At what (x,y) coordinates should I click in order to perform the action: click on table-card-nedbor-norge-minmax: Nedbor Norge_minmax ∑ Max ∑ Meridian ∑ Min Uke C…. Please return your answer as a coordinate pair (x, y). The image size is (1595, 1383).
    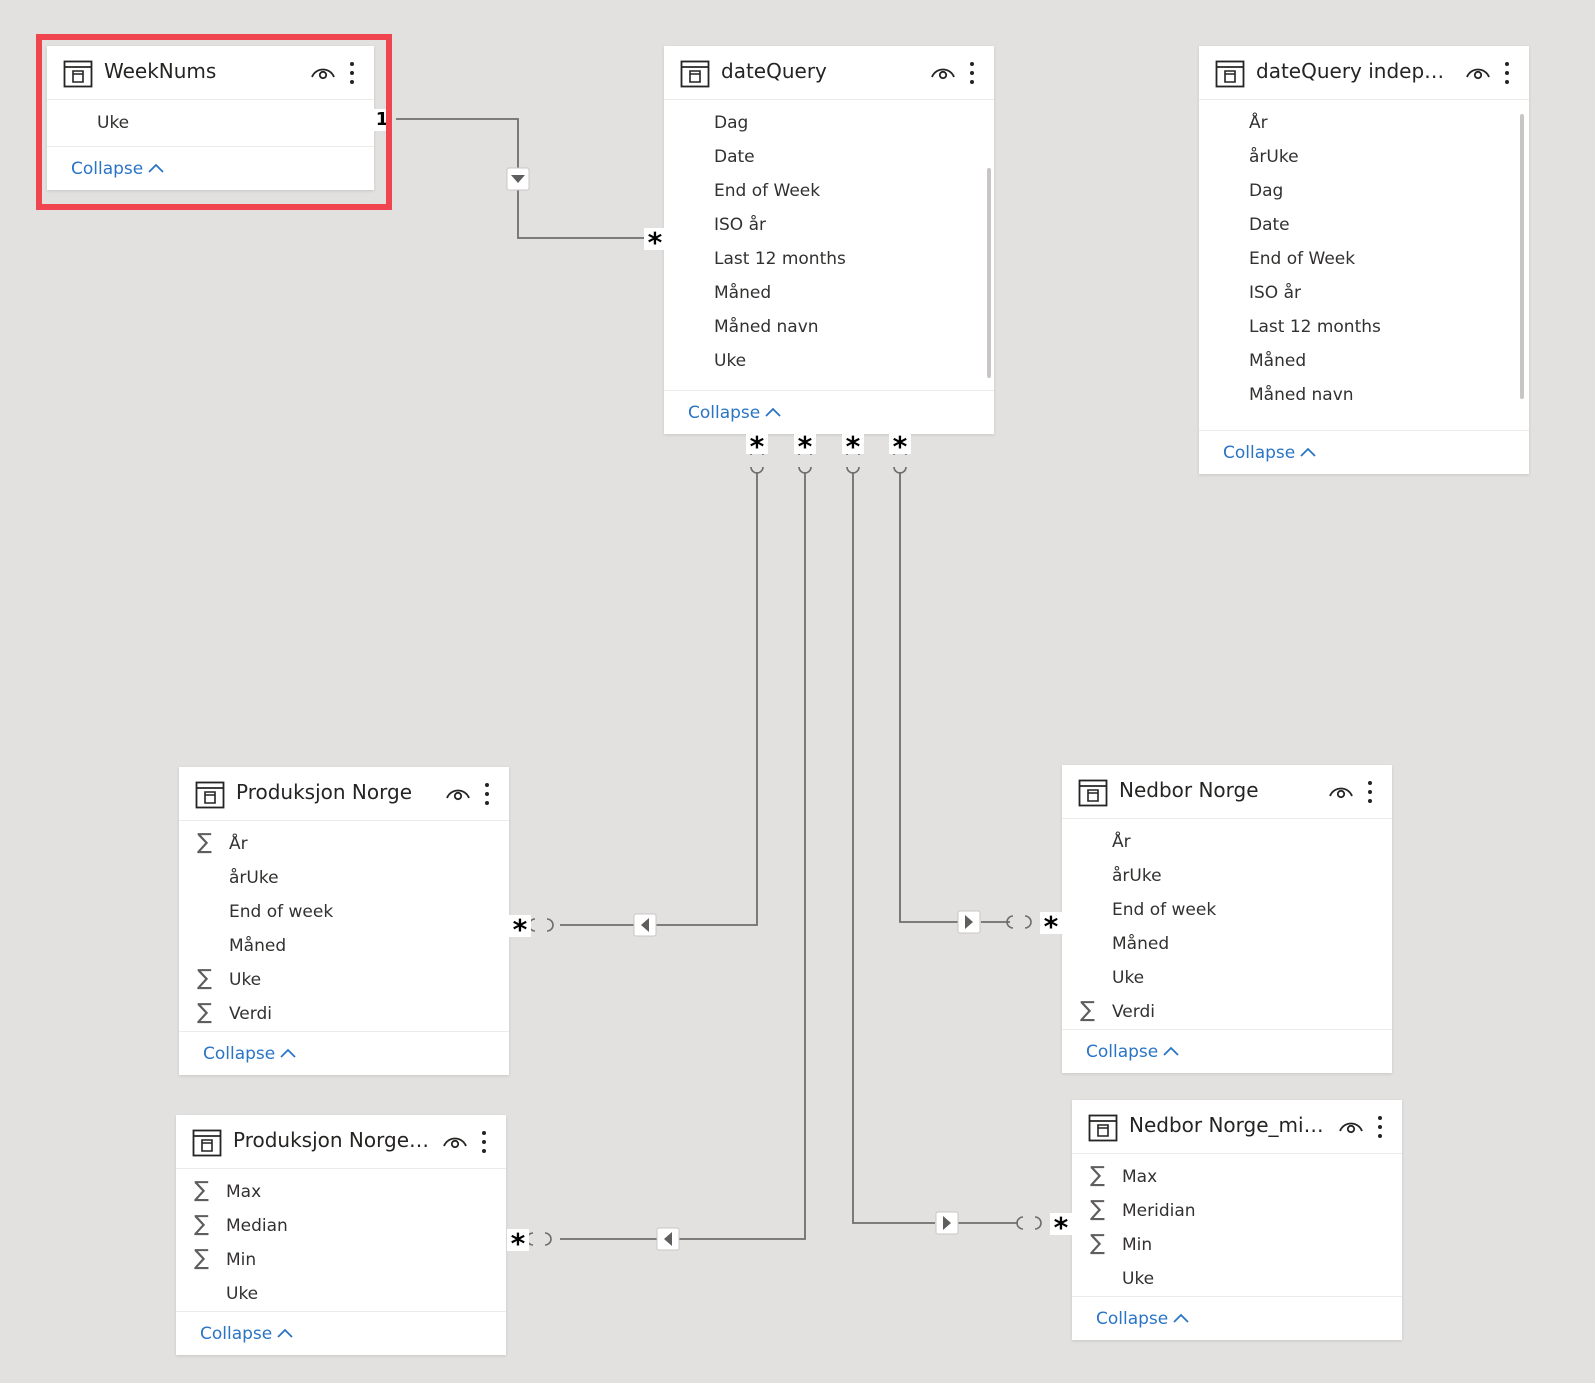
    Looking at the image, I should click on (1237, 1220).